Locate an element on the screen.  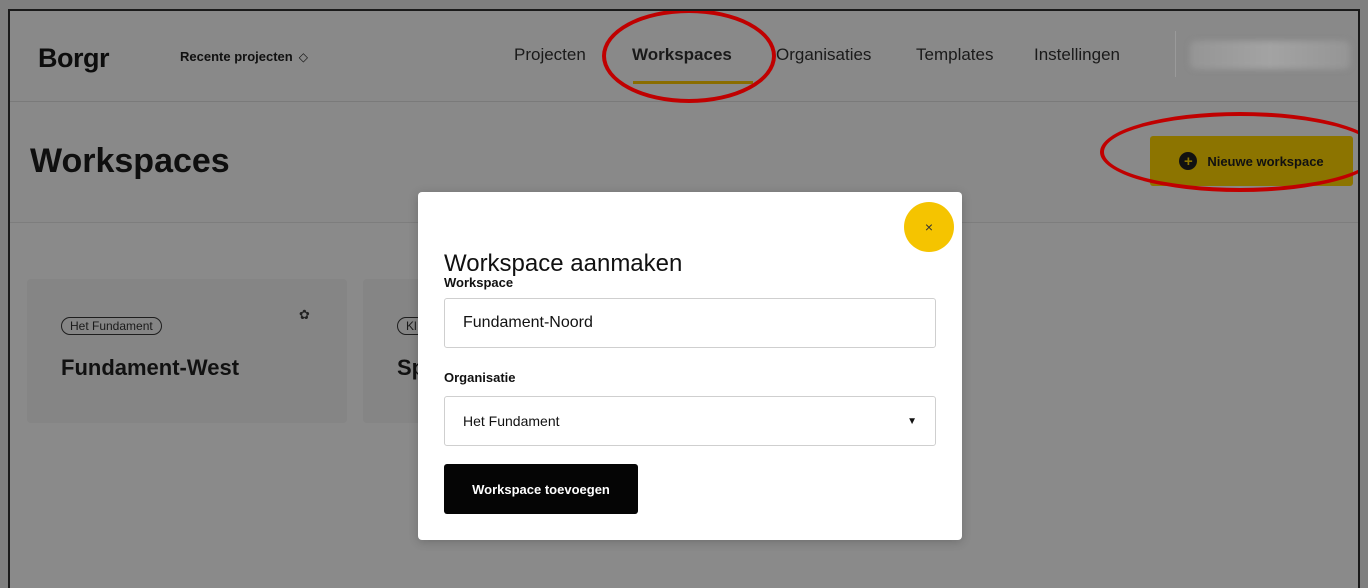
modal-title: Workspace aanmaken is located at coordinates (563, 263).